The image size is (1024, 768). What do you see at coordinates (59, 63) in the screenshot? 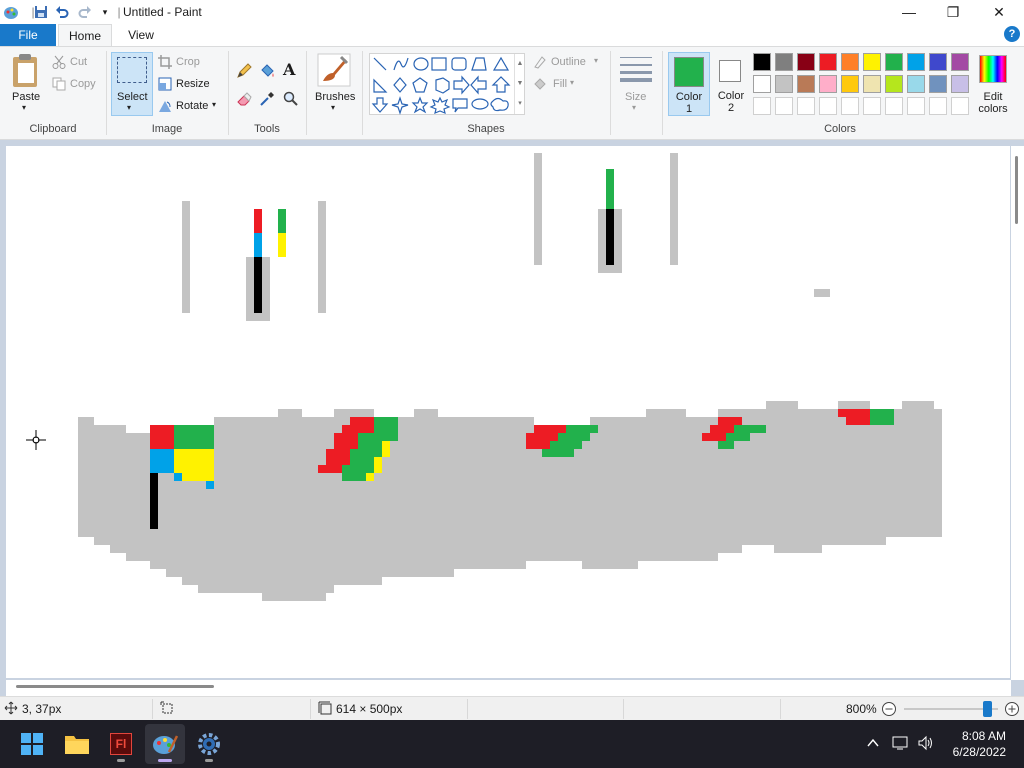
I see `cut-icon` at bounding box center [59, 63].